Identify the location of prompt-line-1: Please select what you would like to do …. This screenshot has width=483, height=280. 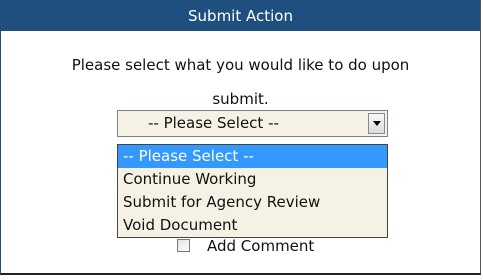
(240, 65).